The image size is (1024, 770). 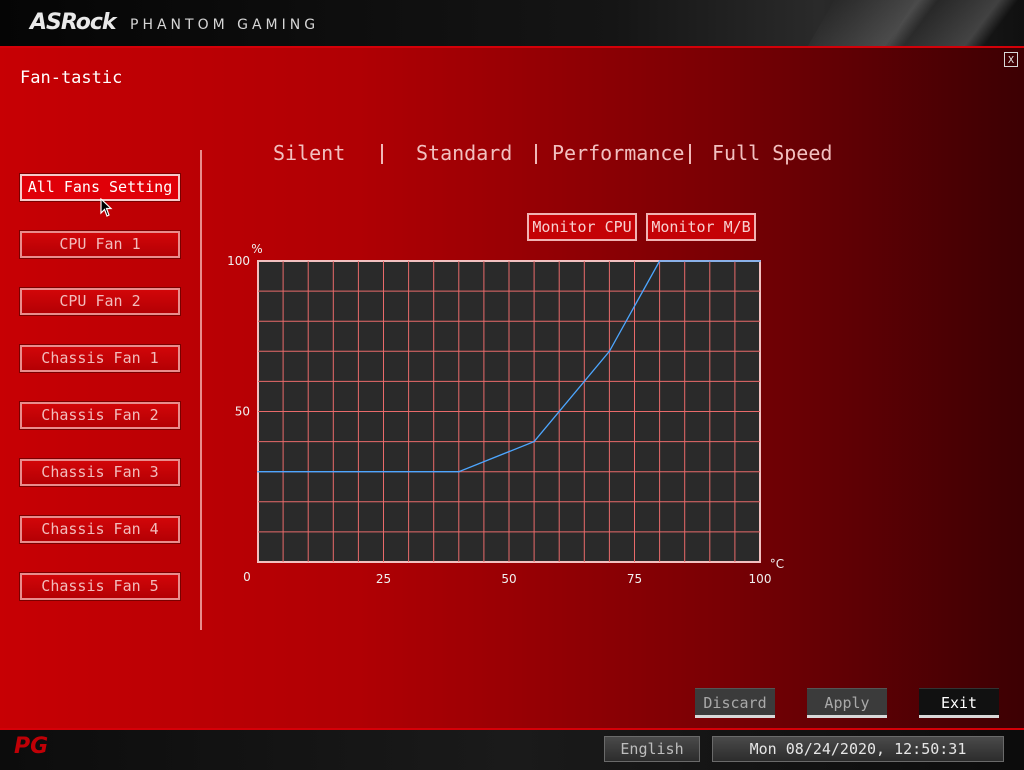 What do you see at coordinates (31, 746) in the screenshot?
I see `phantom-gaming-logo: PG` at bounding box center [31, 746].